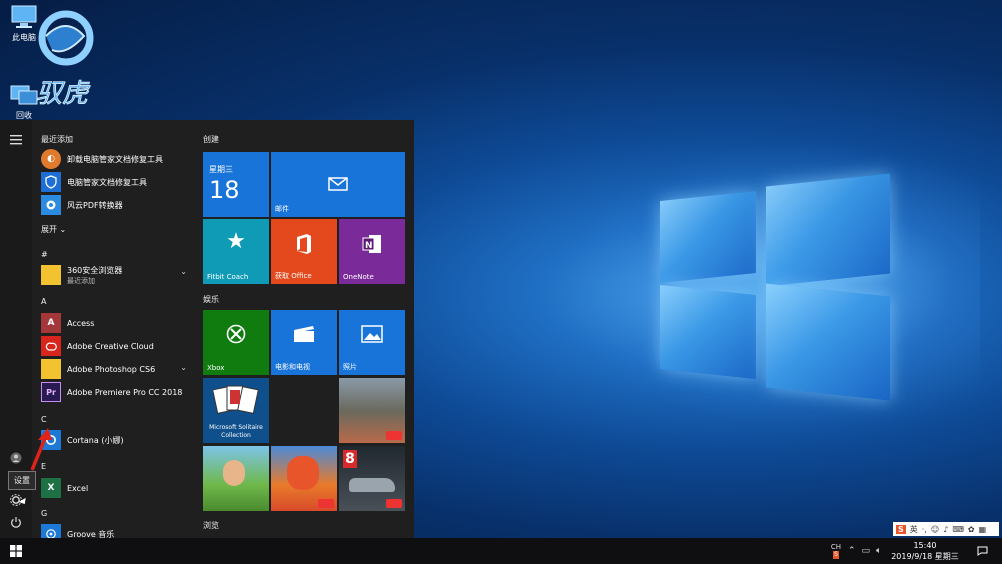 The image size is (1002, 564). Describe the element at coordinates (292, 367) in the screenshot. I see `tile-label: 电影和电视` at that location.